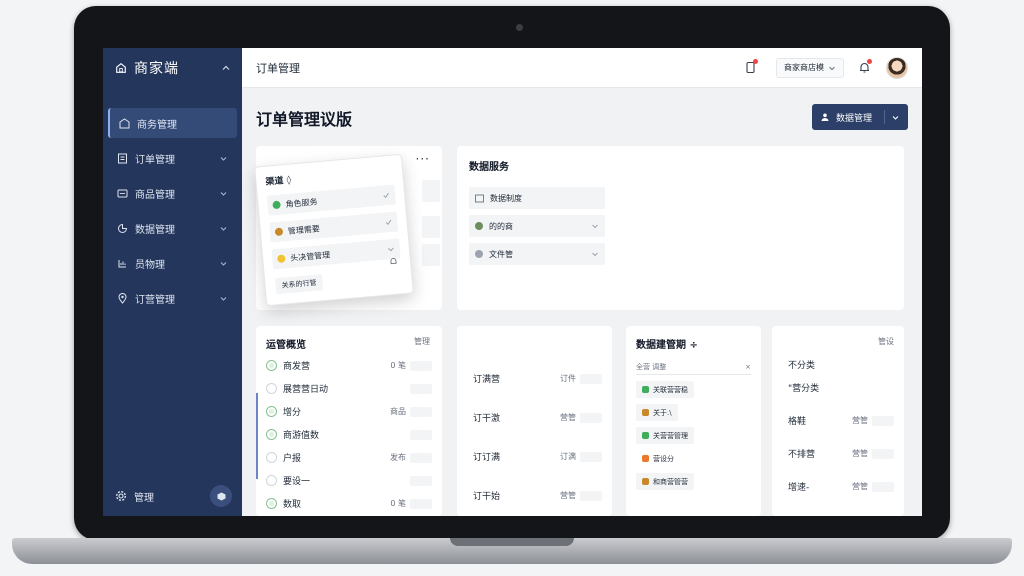  What do you see at coordinates (838, 387) in the screenshot?
I see `list-item: "营分类` at bounding box center [838, 387].